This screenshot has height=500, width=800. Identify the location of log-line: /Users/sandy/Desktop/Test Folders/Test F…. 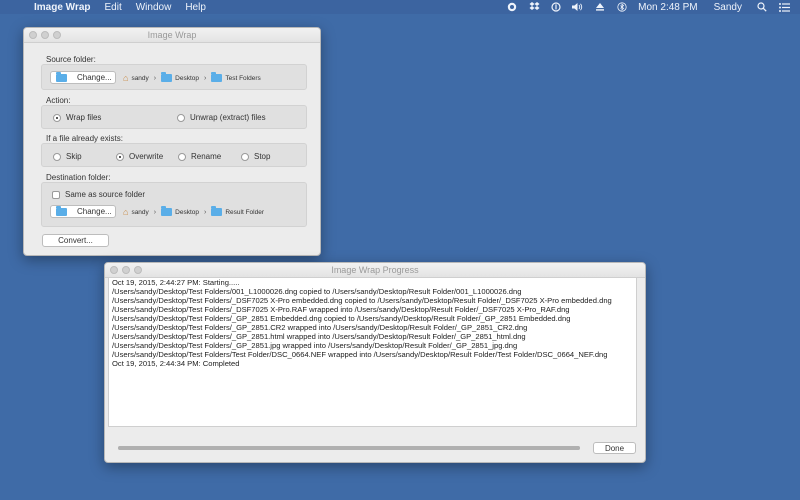
(360, 354).